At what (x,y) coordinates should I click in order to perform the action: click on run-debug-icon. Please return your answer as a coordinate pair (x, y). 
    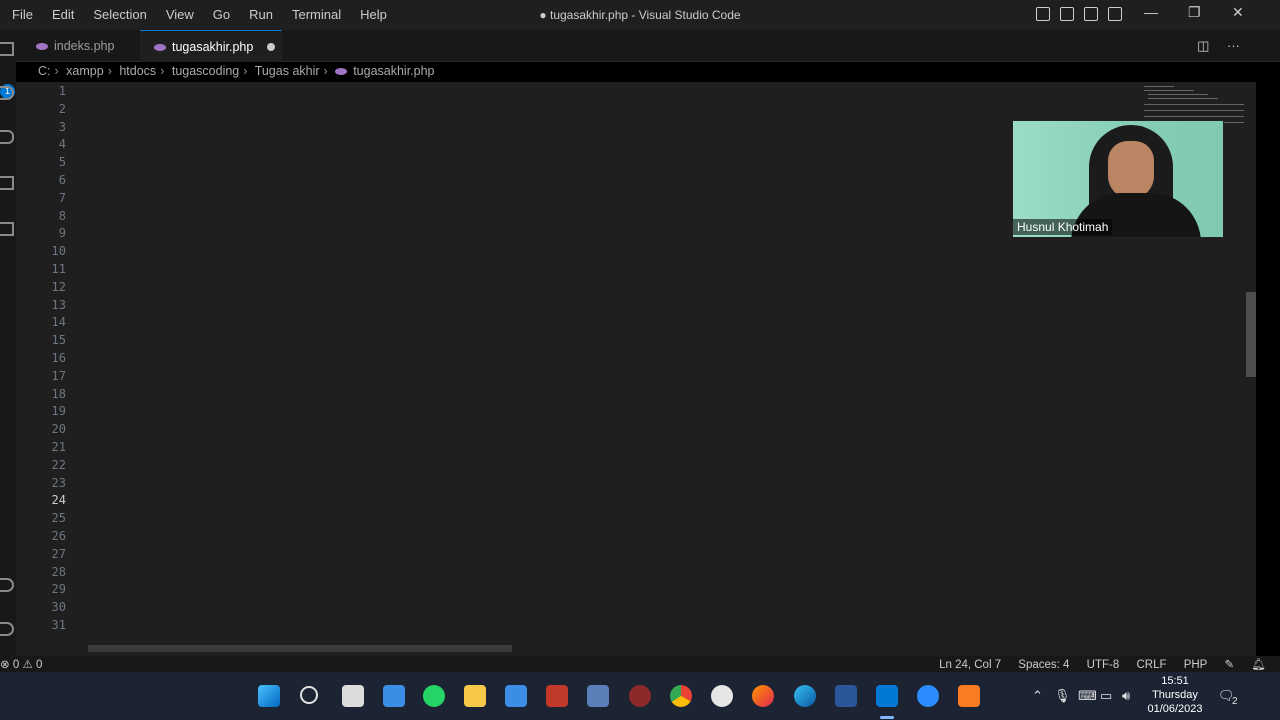
    Looking at the image, I should click on (7, 183).